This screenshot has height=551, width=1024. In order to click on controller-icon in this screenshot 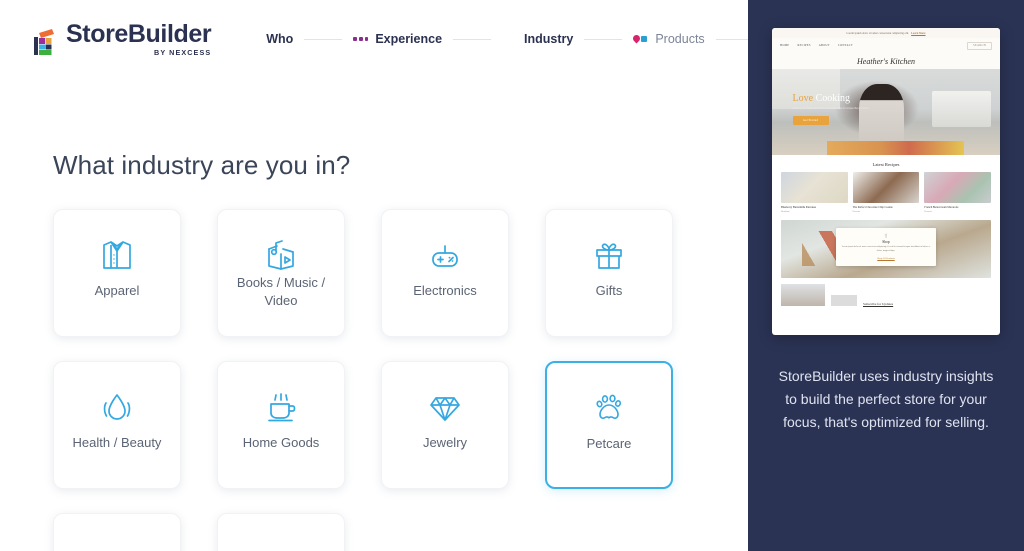, I will do `click(445, 255)`.